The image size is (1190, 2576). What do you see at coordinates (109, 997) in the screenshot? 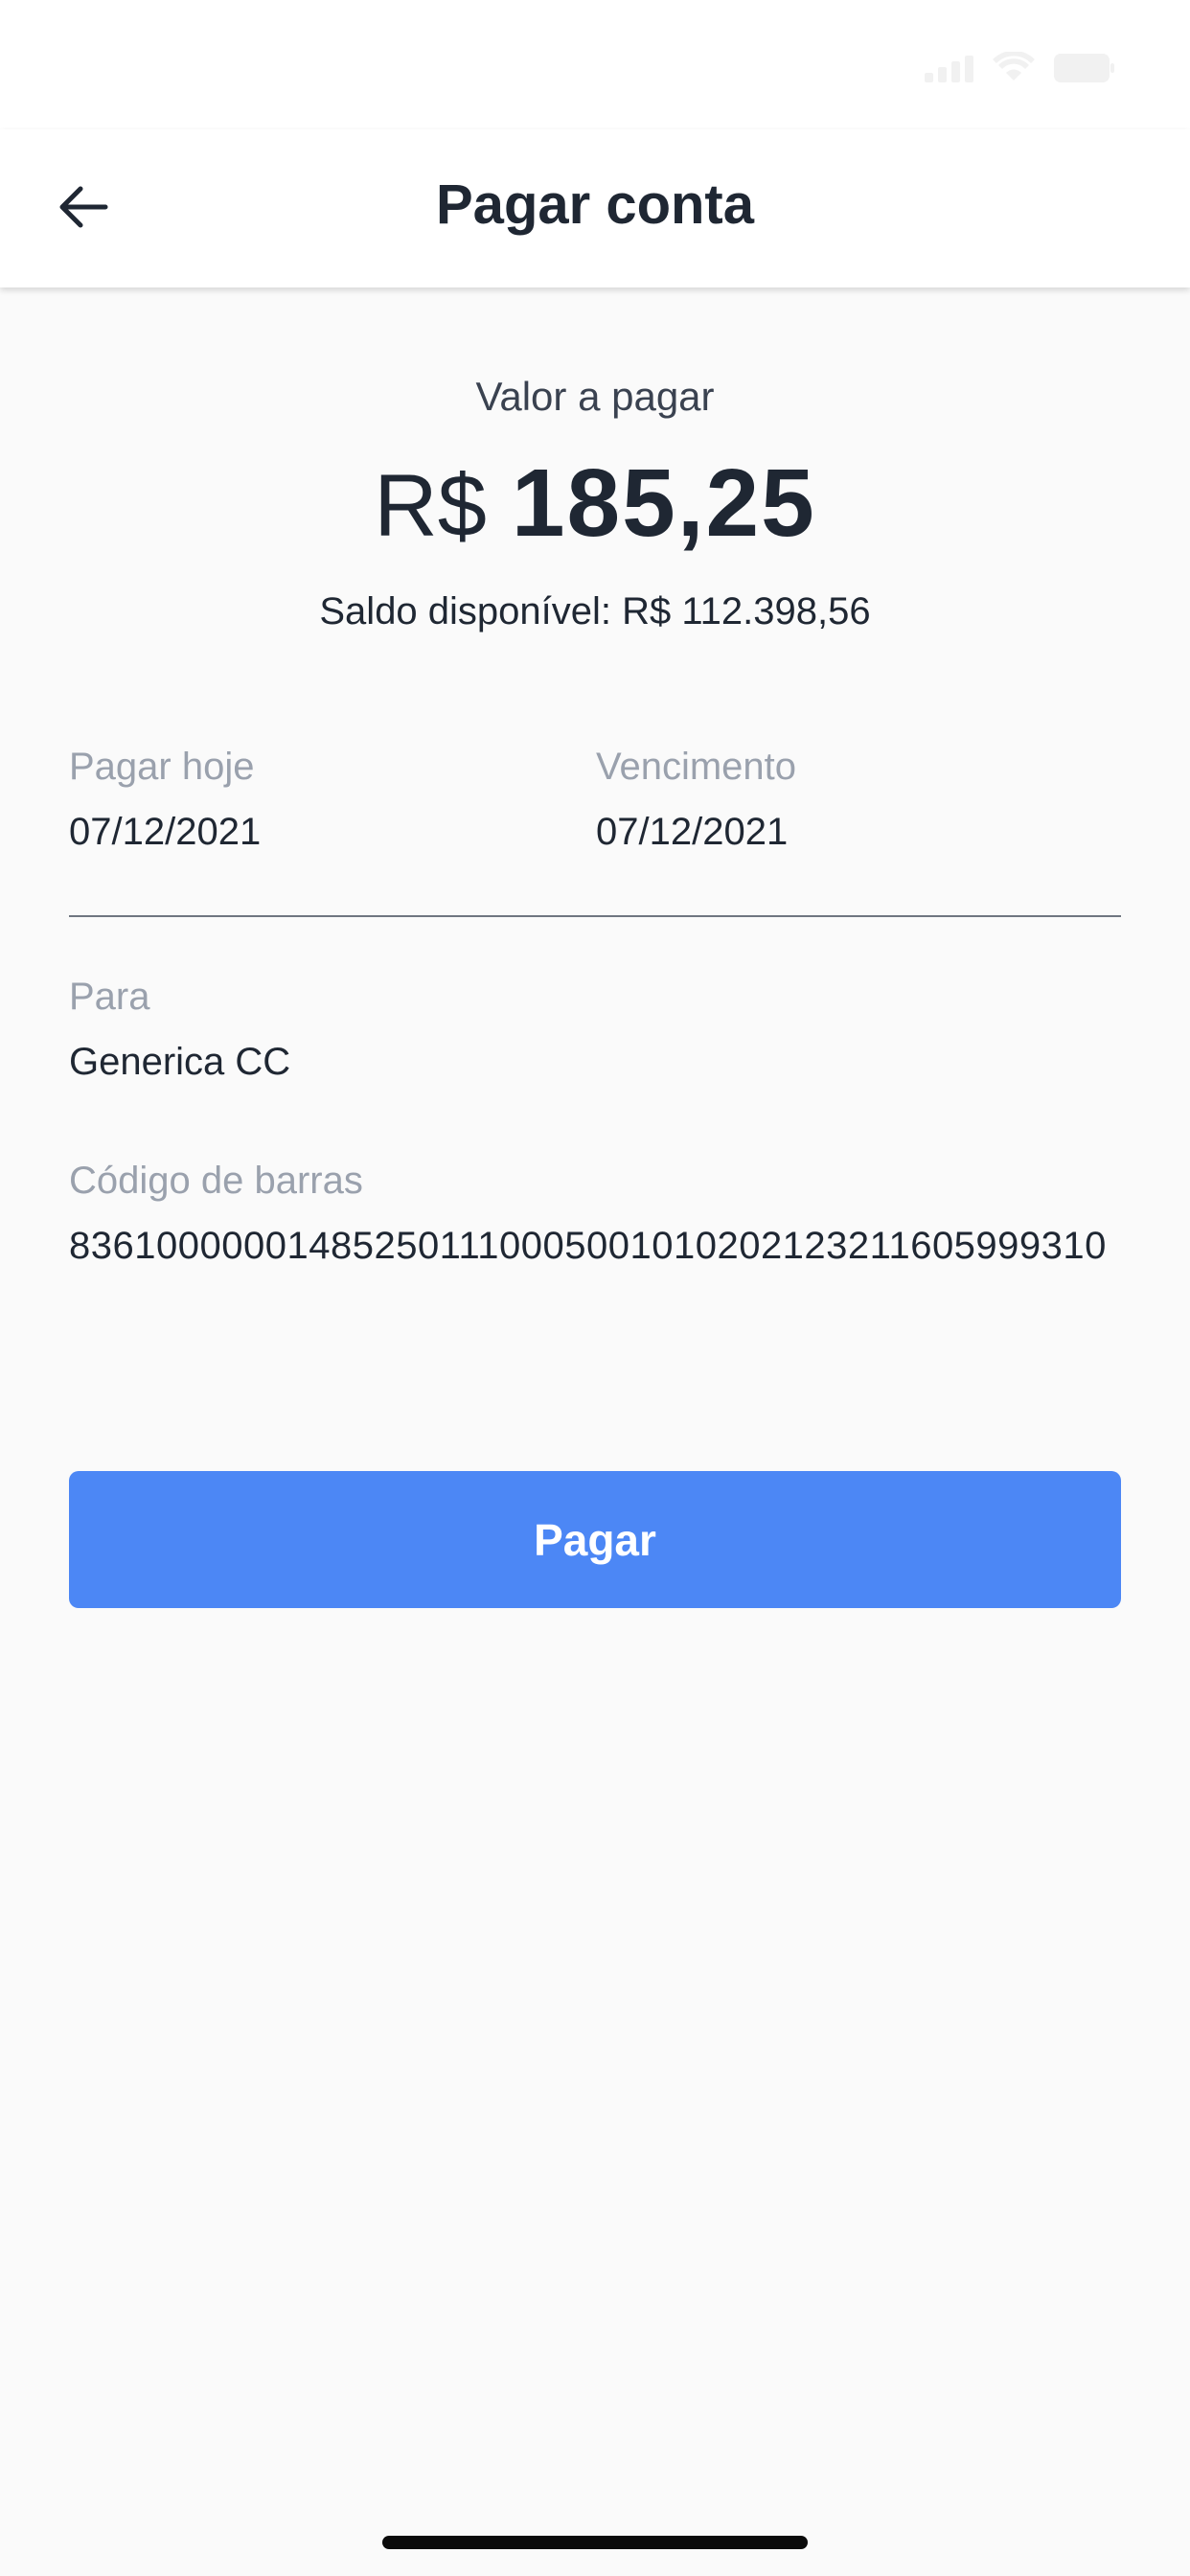
I see `recipient-label: Para` at bounding box center [109, 997].